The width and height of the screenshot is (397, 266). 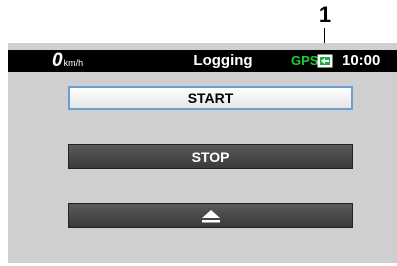 I want to click on speed-unit: km/h, so click(x=73, y=63).